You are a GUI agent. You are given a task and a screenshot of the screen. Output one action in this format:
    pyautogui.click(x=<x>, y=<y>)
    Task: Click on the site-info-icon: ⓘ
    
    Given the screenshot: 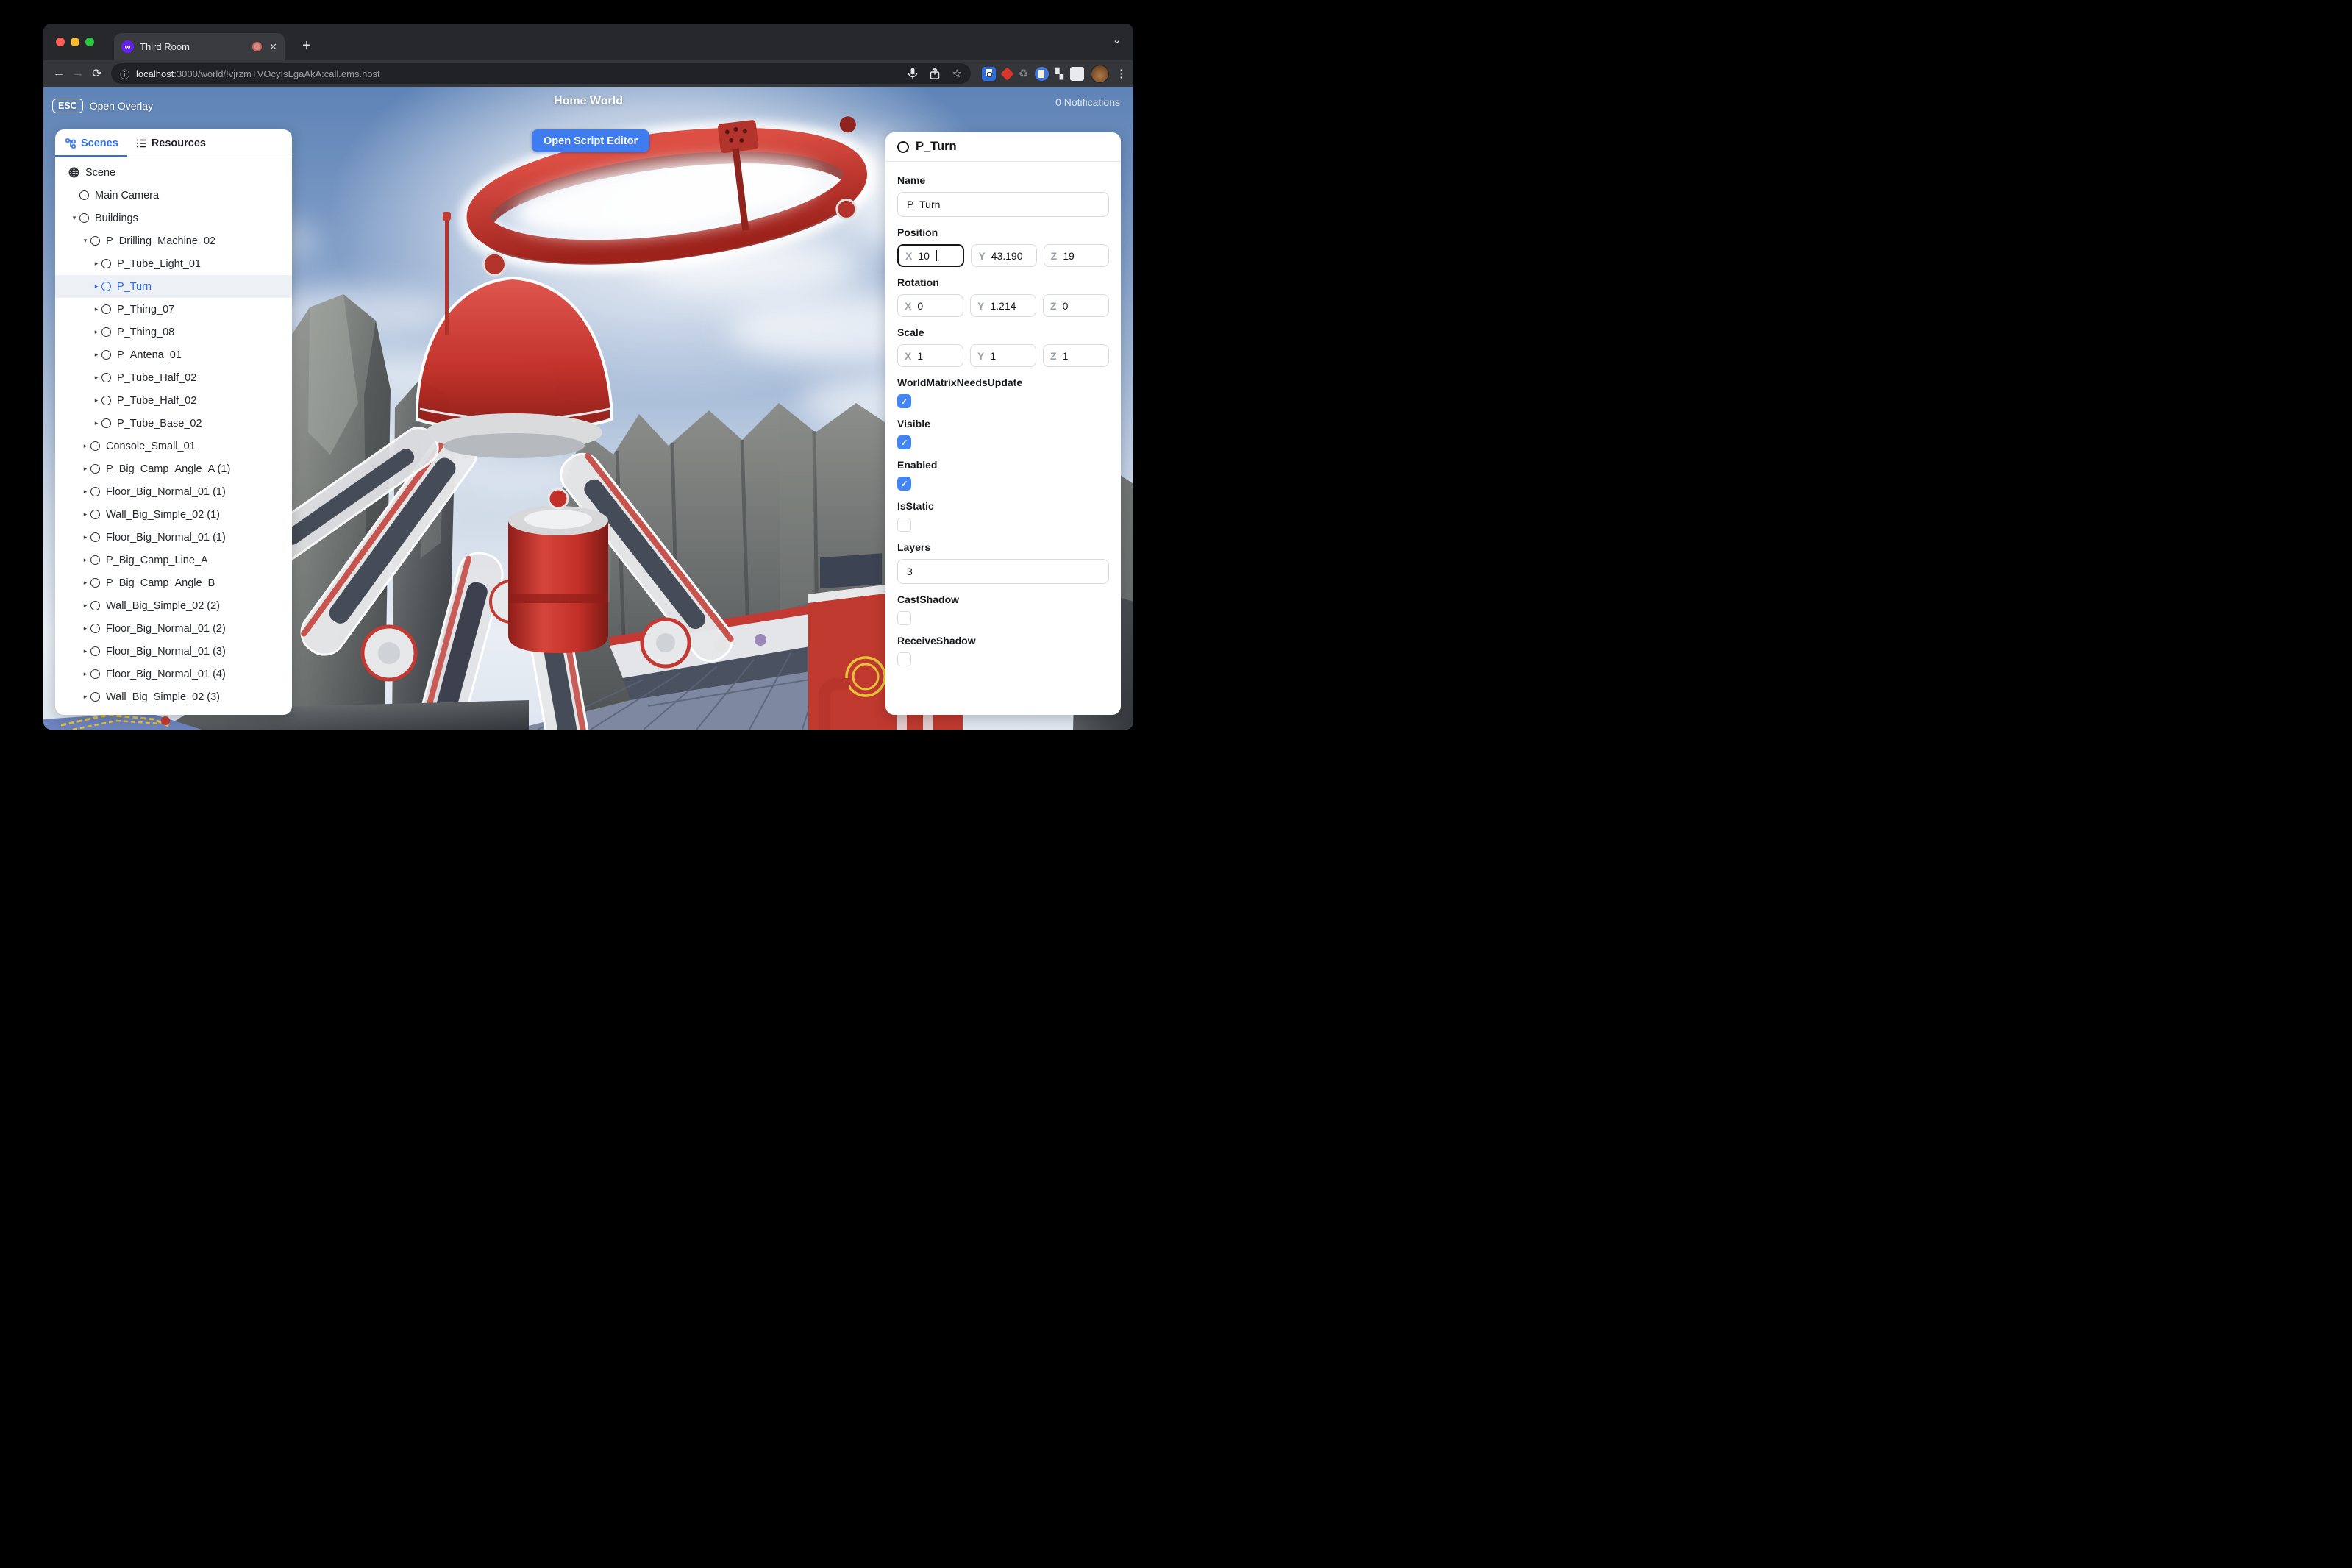 What is the action you would take?
    pyautogui.click(x=124, y=74)
    